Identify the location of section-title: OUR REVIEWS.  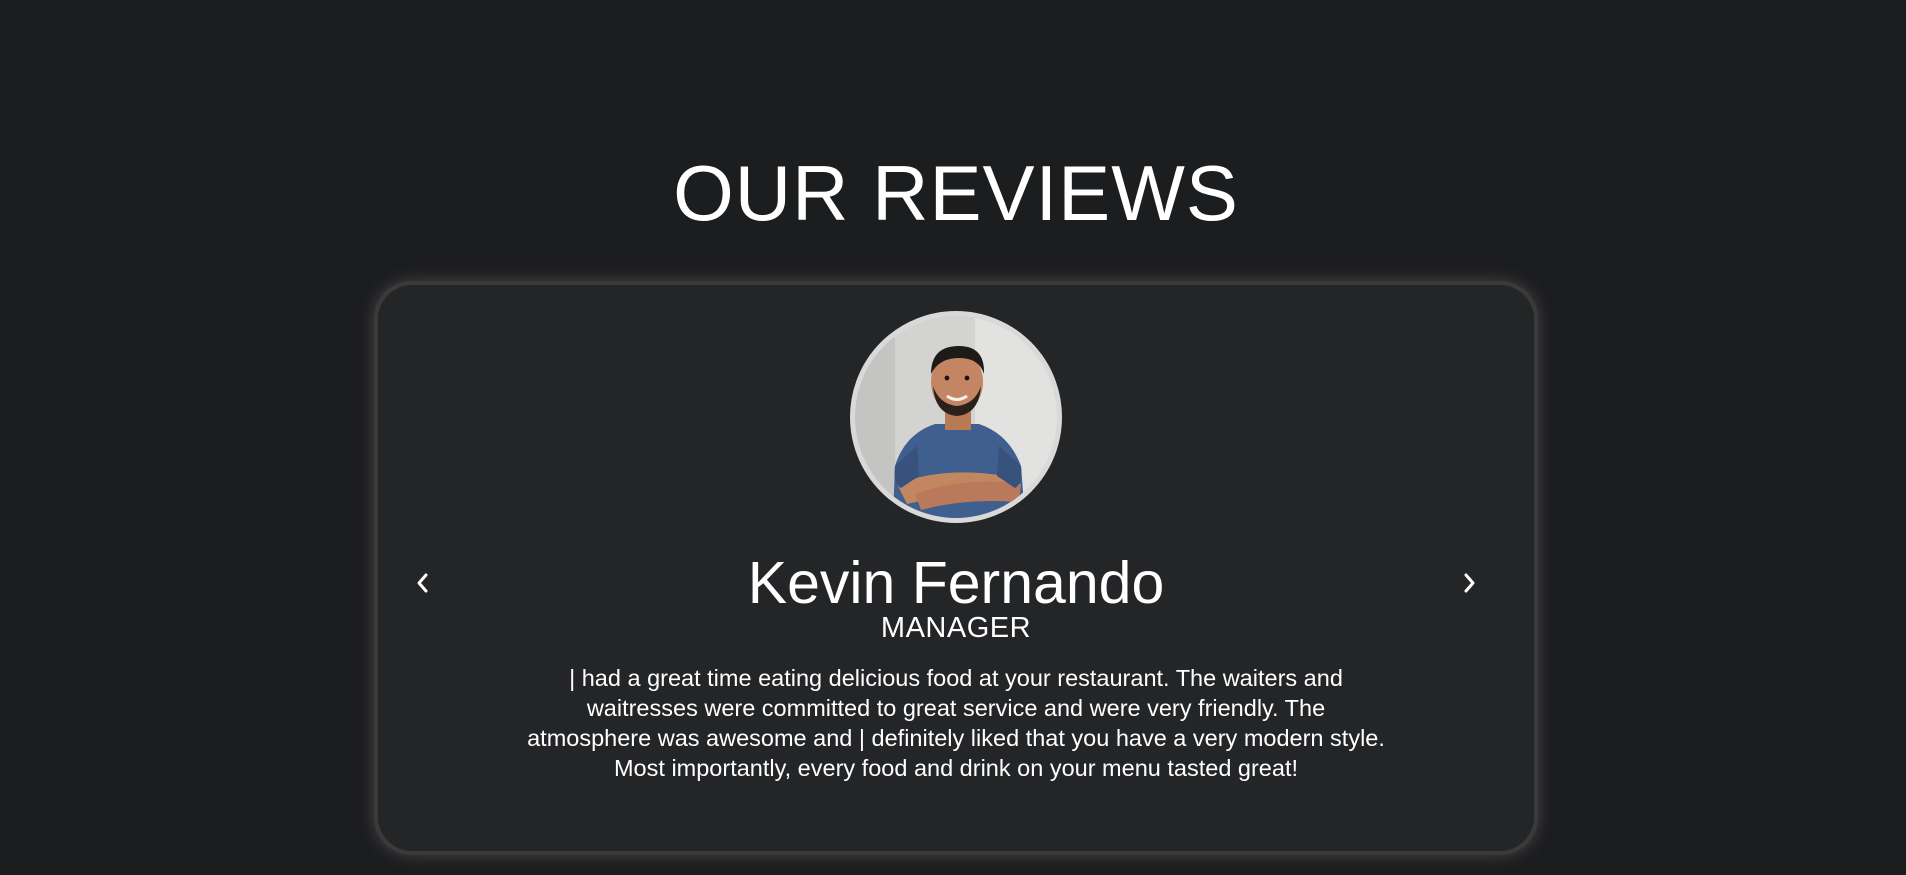
(956, 193).